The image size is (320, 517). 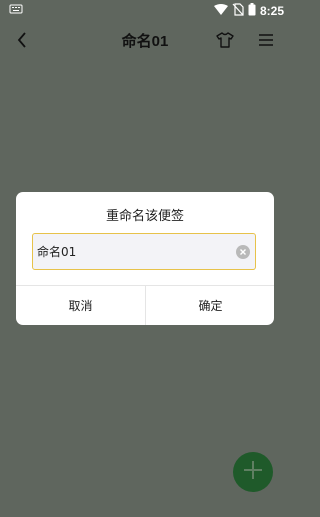 What do you see at coordinates (16, 10) in the screenshot?
I see `notification-icon` at bounding box center [16, 10].